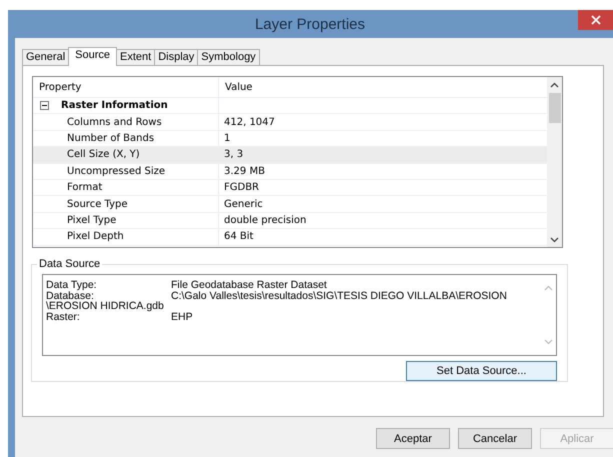  I want to click on property-value: 1, so click(227, 139).